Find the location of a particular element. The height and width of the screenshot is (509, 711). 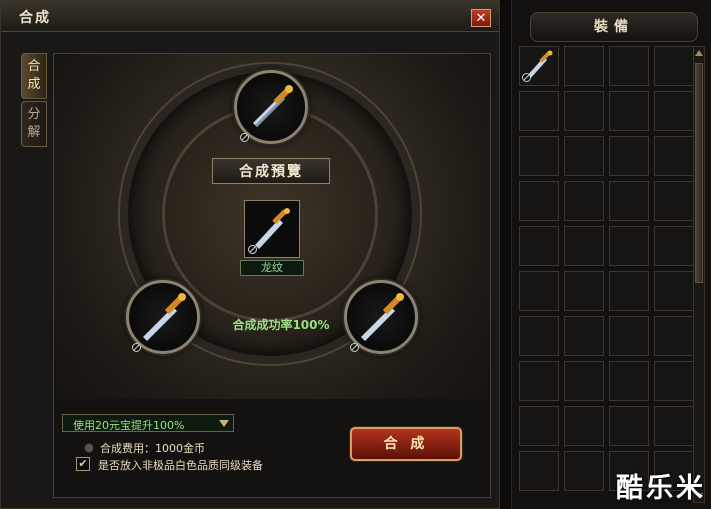

material-slot-left is located at coordinates (163, 317).